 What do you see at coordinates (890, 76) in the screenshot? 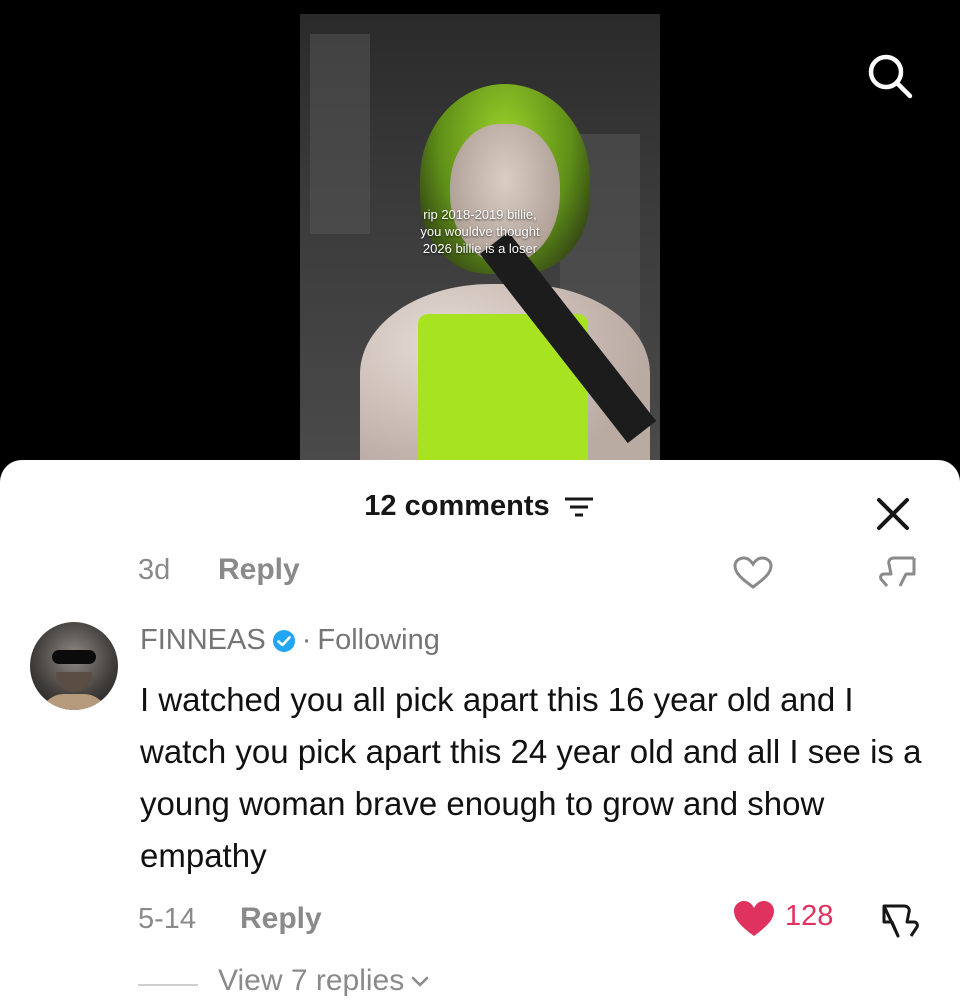
I see `search-icon` at bounding box center [890, 76].